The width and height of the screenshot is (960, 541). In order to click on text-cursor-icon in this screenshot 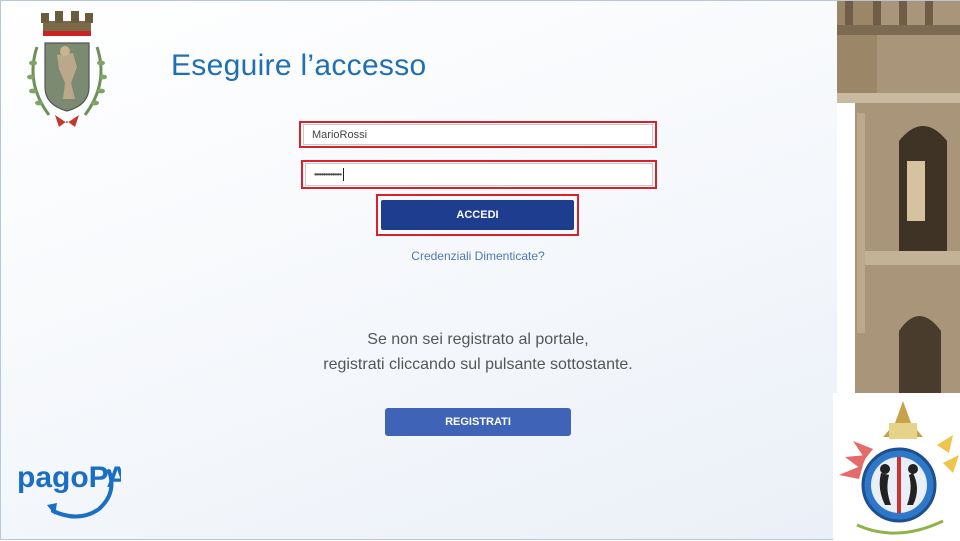, I will do `click(344, 174)`.